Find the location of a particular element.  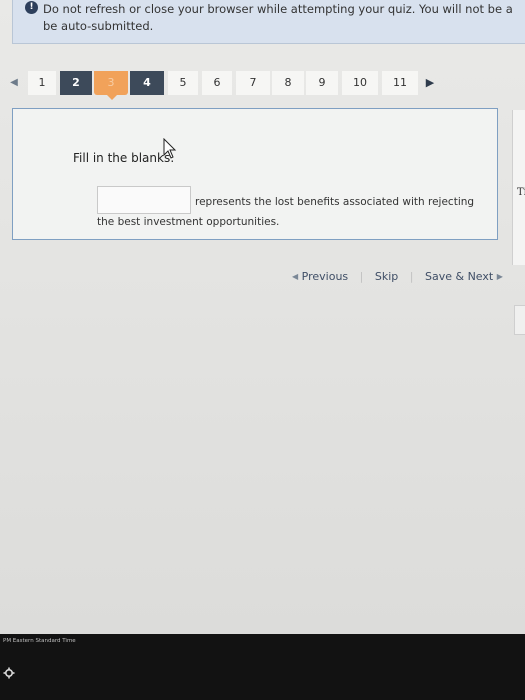

question-navigation: ◀ Previous | Skip | Save & Next ▶ is located at coordinates (397, 277).